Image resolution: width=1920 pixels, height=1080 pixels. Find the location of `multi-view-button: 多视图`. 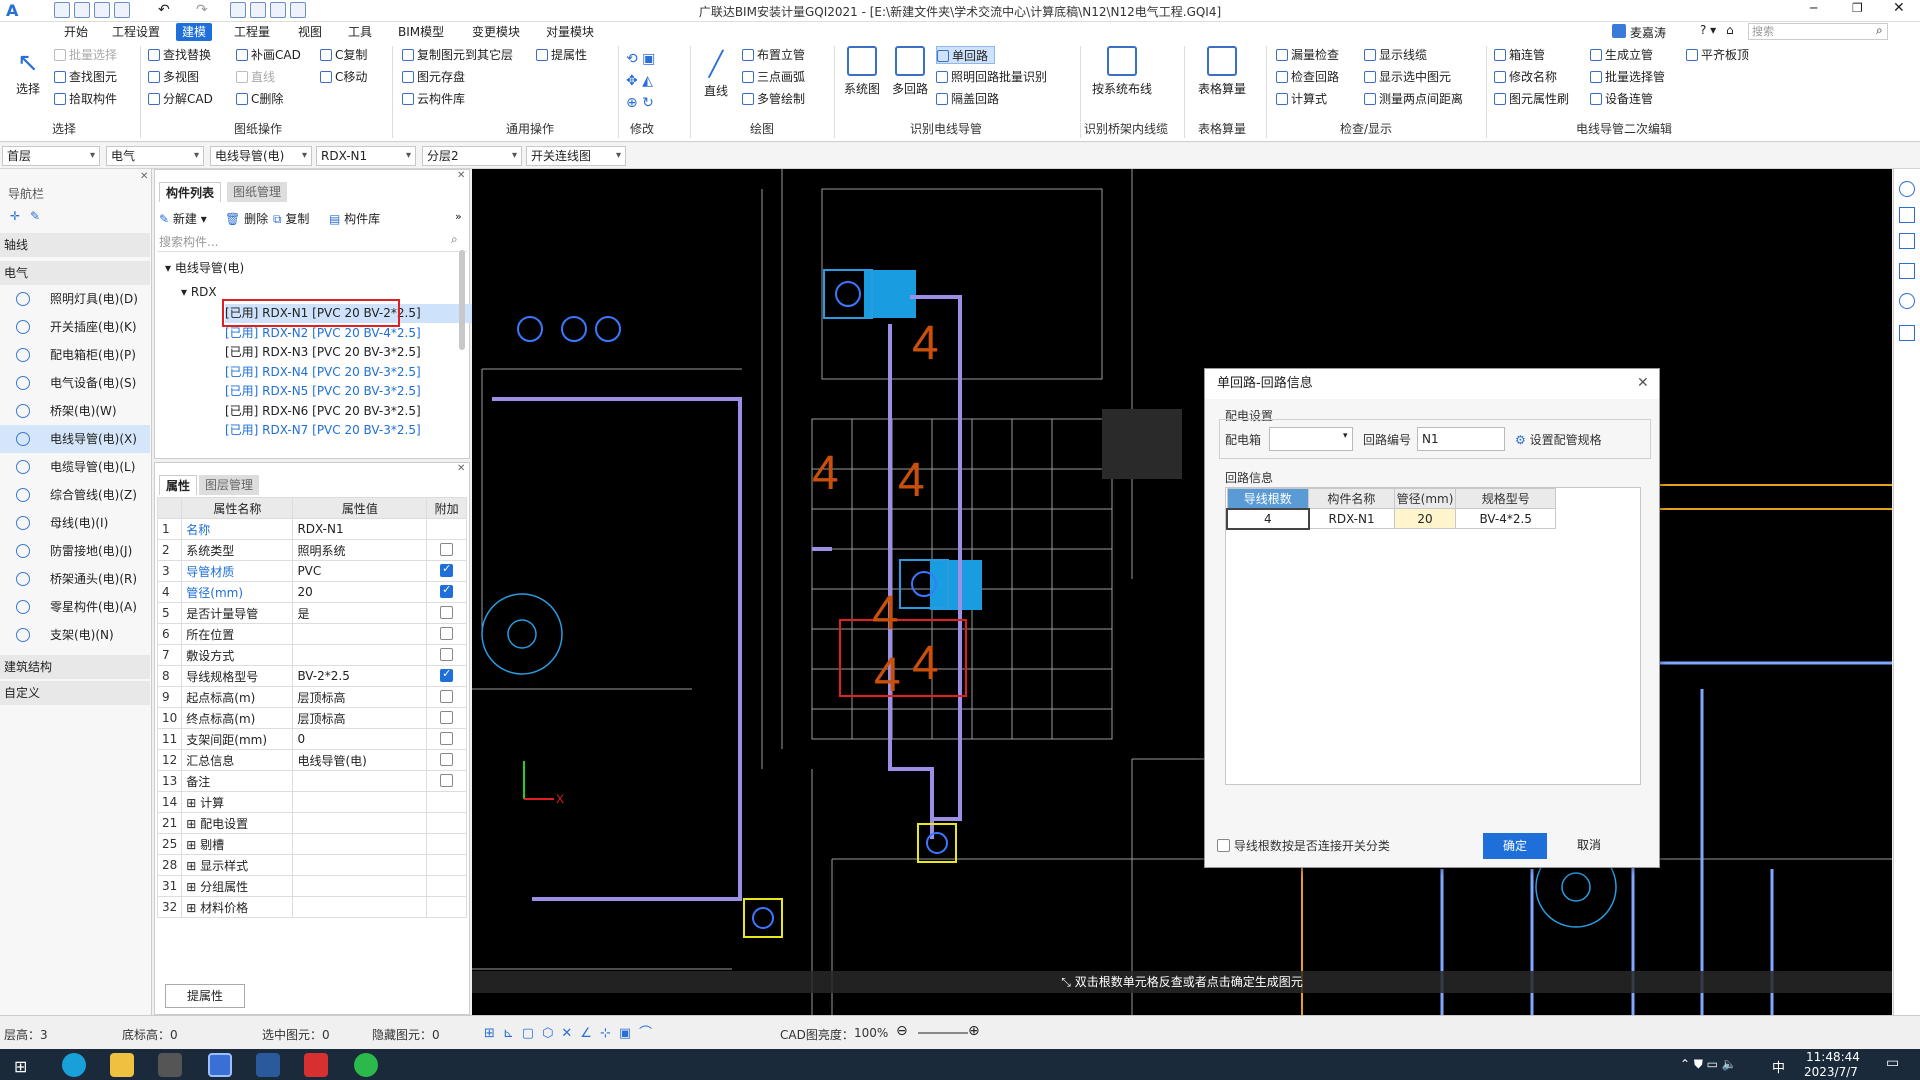

multi-view-button: 多视图 is located at coordinates (173, 77).